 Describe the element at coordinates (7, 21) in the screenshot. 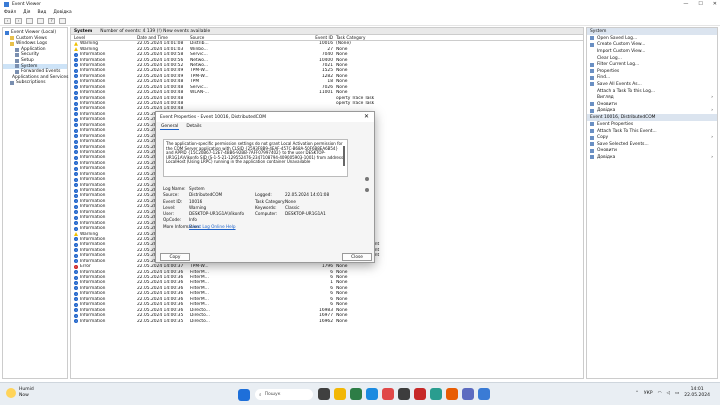

I see `back-icon: ‹` at that location.